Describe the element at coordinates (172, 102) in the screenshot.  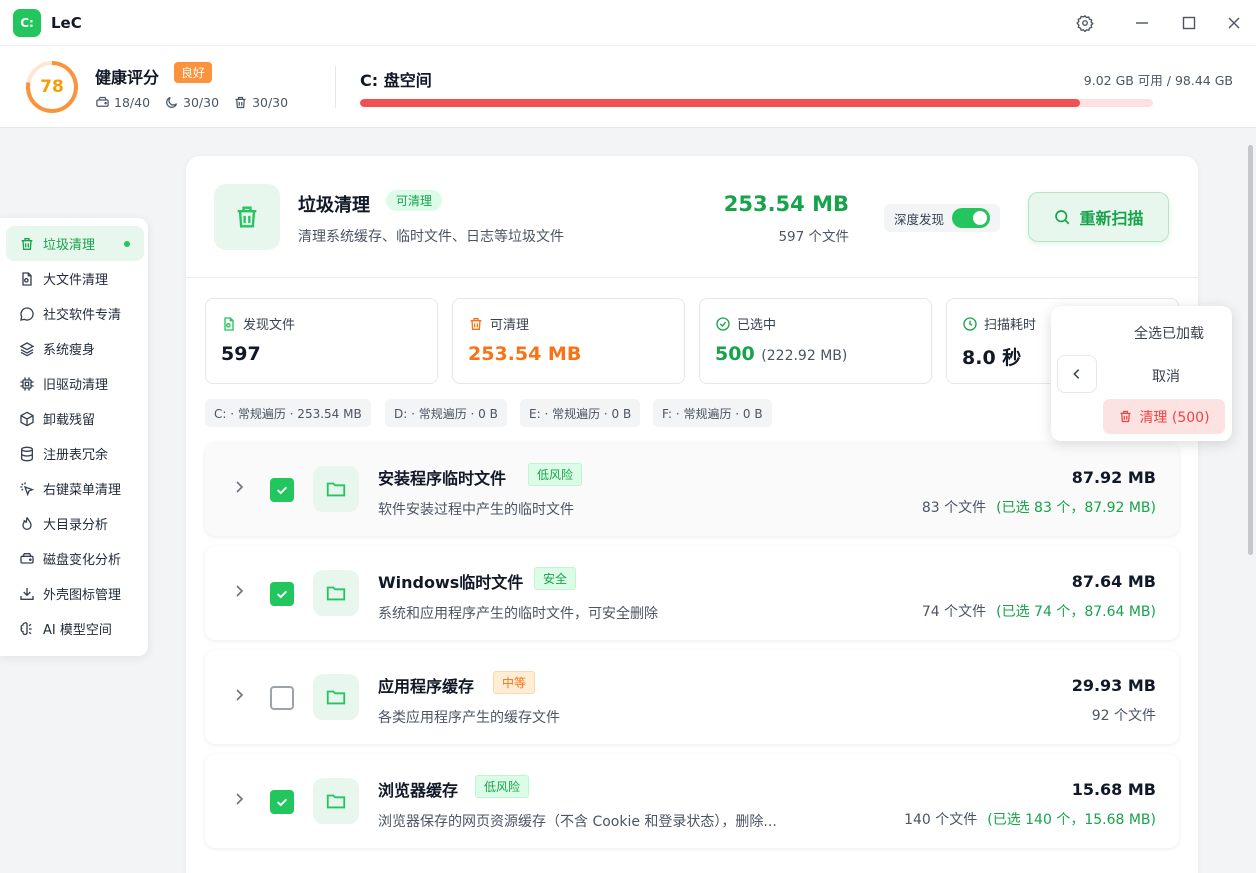
I see `moon-icon` at that location.